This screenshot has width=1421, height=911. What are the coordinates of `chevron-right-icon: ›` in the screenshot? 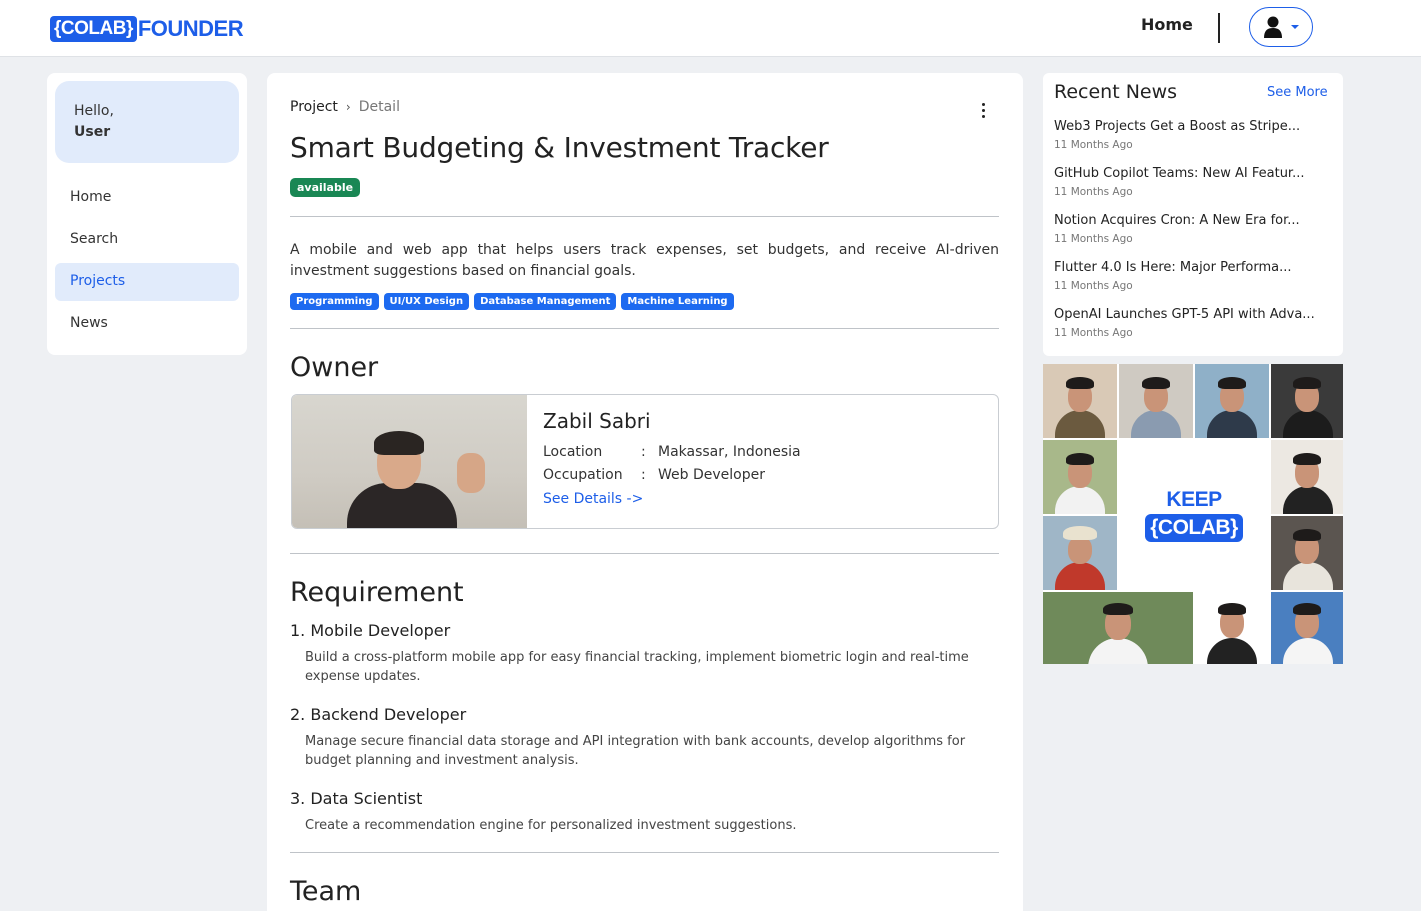 It's located at (348, 107).